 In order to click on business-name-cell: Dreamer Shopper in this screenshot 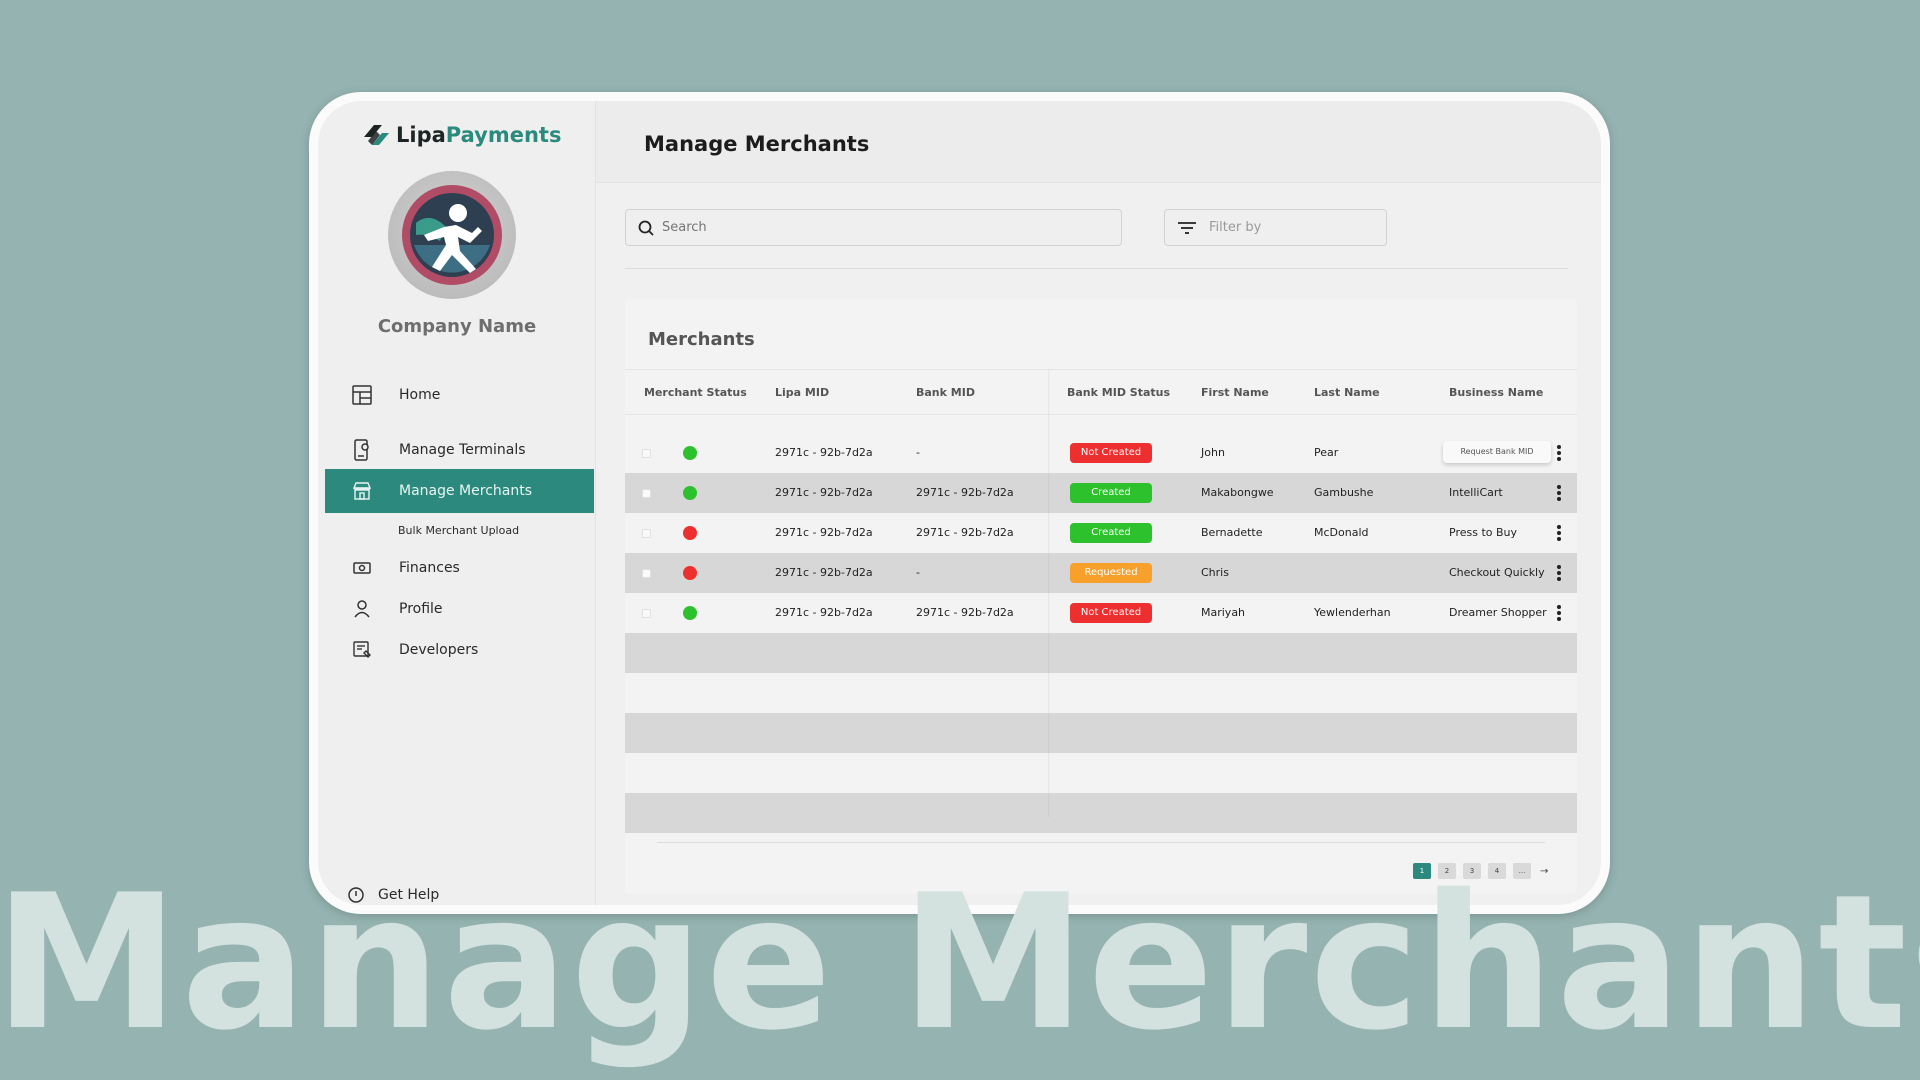, I will do `click(1498, 612)`.